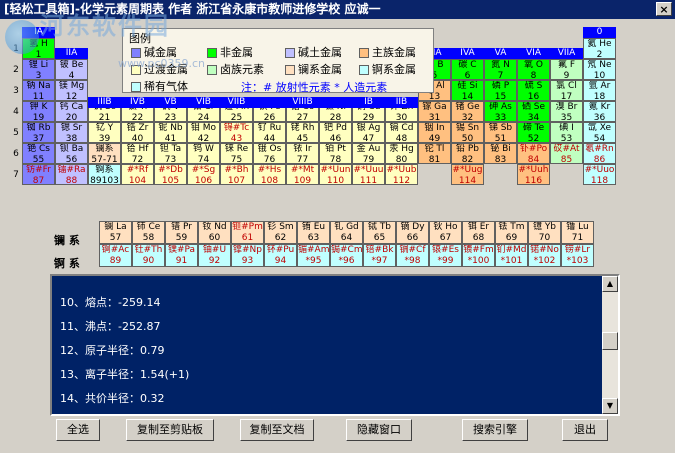 The width and height of the screenshot is (675, 453). What do you see at coordinates (115, 255) in the screenshot?
I see `element-cell: 锕#Ac 89` at bounding box center [115, 255].